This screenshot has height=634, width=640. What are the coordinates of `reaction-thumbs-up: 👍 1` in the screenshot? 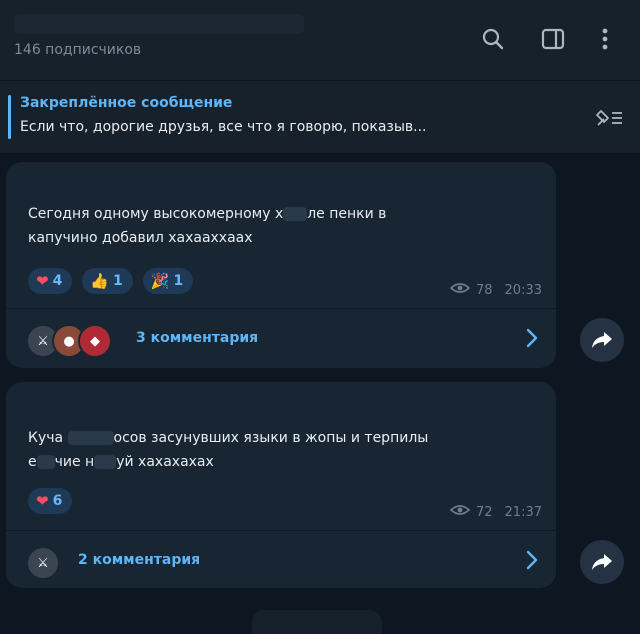 It's located at (107, 281).